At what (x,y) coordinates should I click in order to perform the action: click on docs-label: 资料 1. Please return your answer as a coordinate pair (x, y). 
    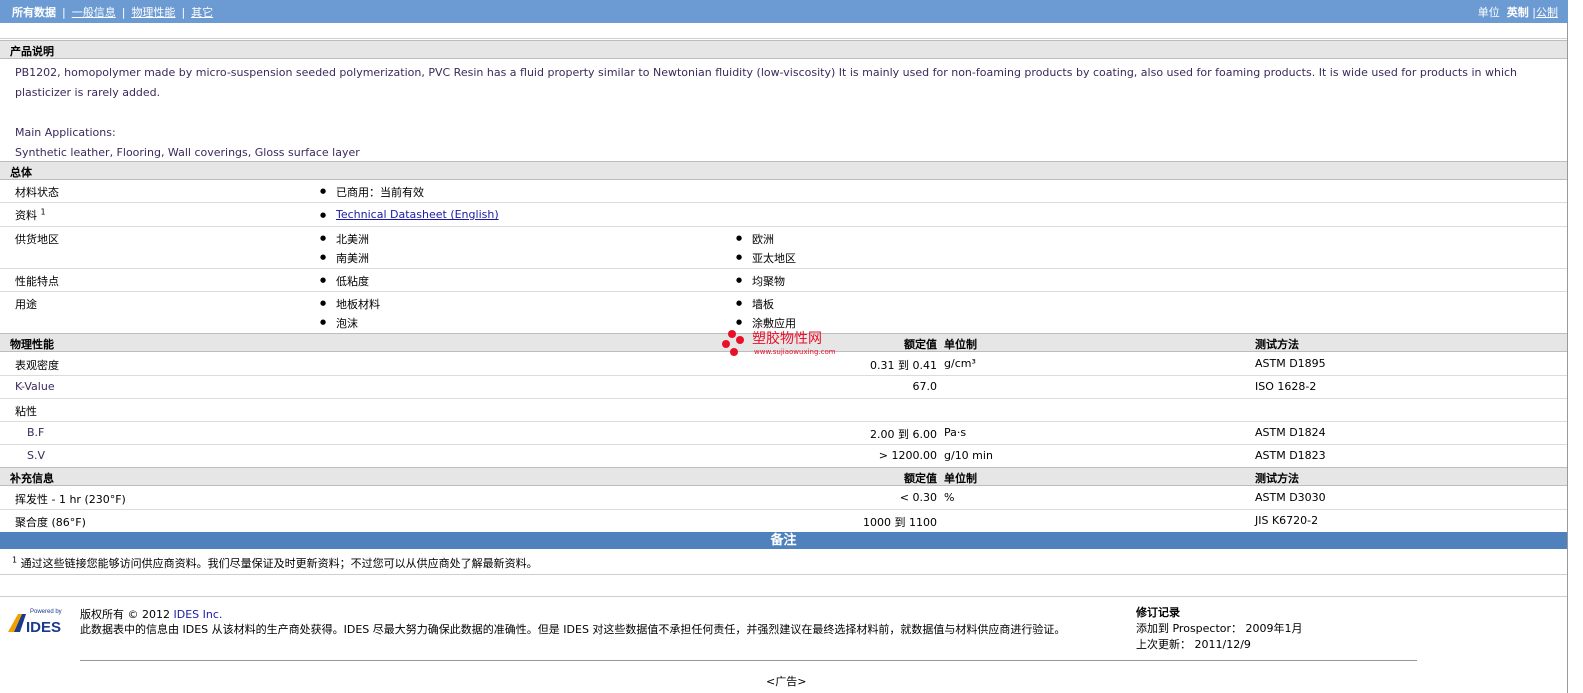
    Looking at the image, I should click on (30, 214).